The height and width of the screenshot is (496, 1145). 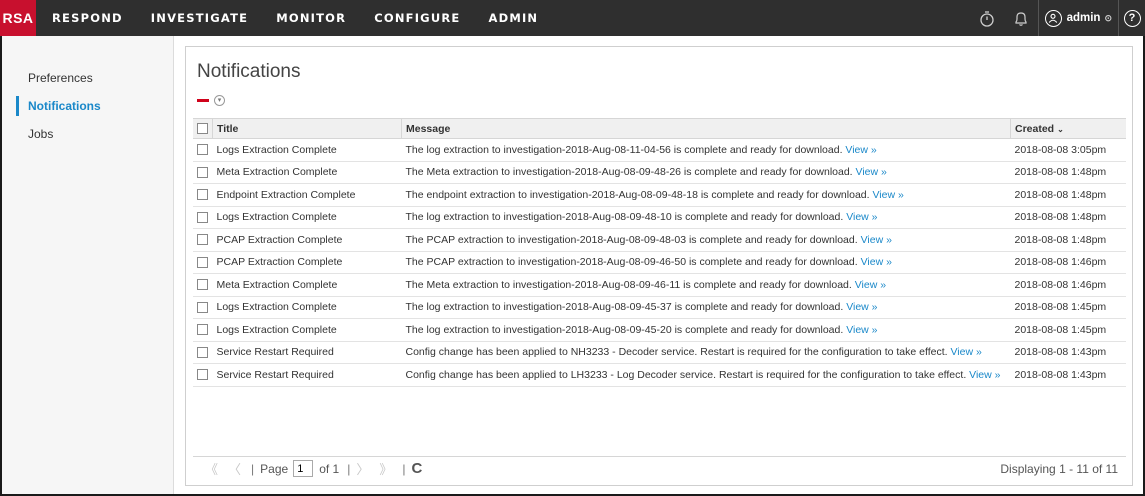 I want to click on help-icon: ?, so click(x=1132, y=18).